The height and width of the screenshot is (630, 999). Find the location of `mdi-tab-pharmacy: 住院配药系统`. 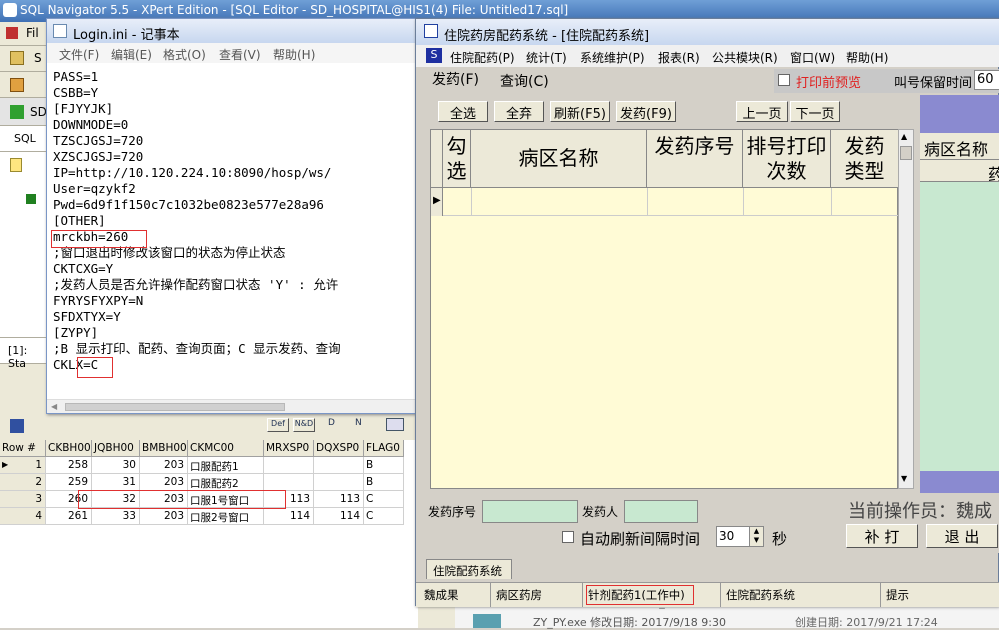

mdi-tab-pharmacy: 住院配药系统 is located at coordinates (469, 569).